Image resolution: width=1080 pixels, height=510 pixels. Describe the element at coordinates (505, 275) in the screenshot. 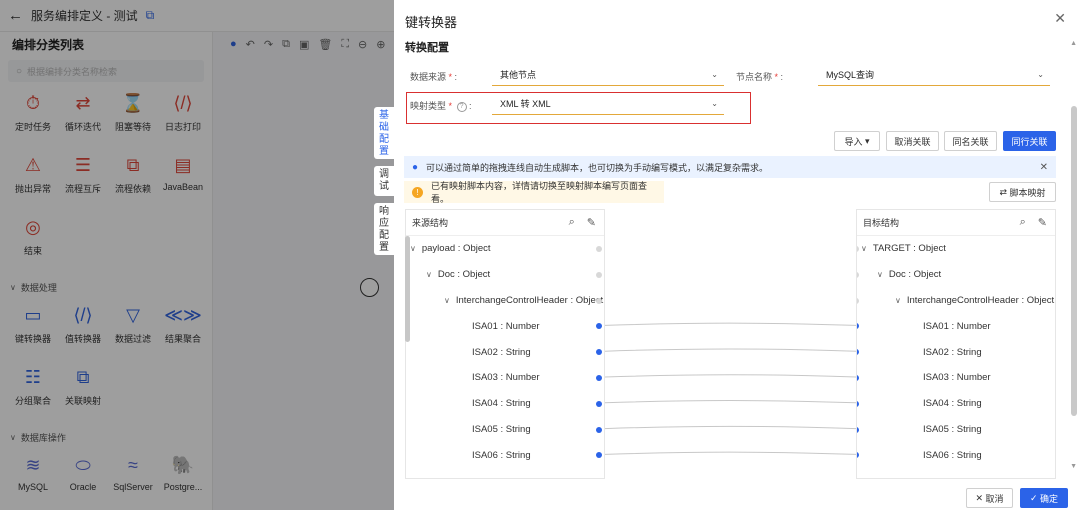

I see `source-tree-row: ∨ Doc : Object` at that location.